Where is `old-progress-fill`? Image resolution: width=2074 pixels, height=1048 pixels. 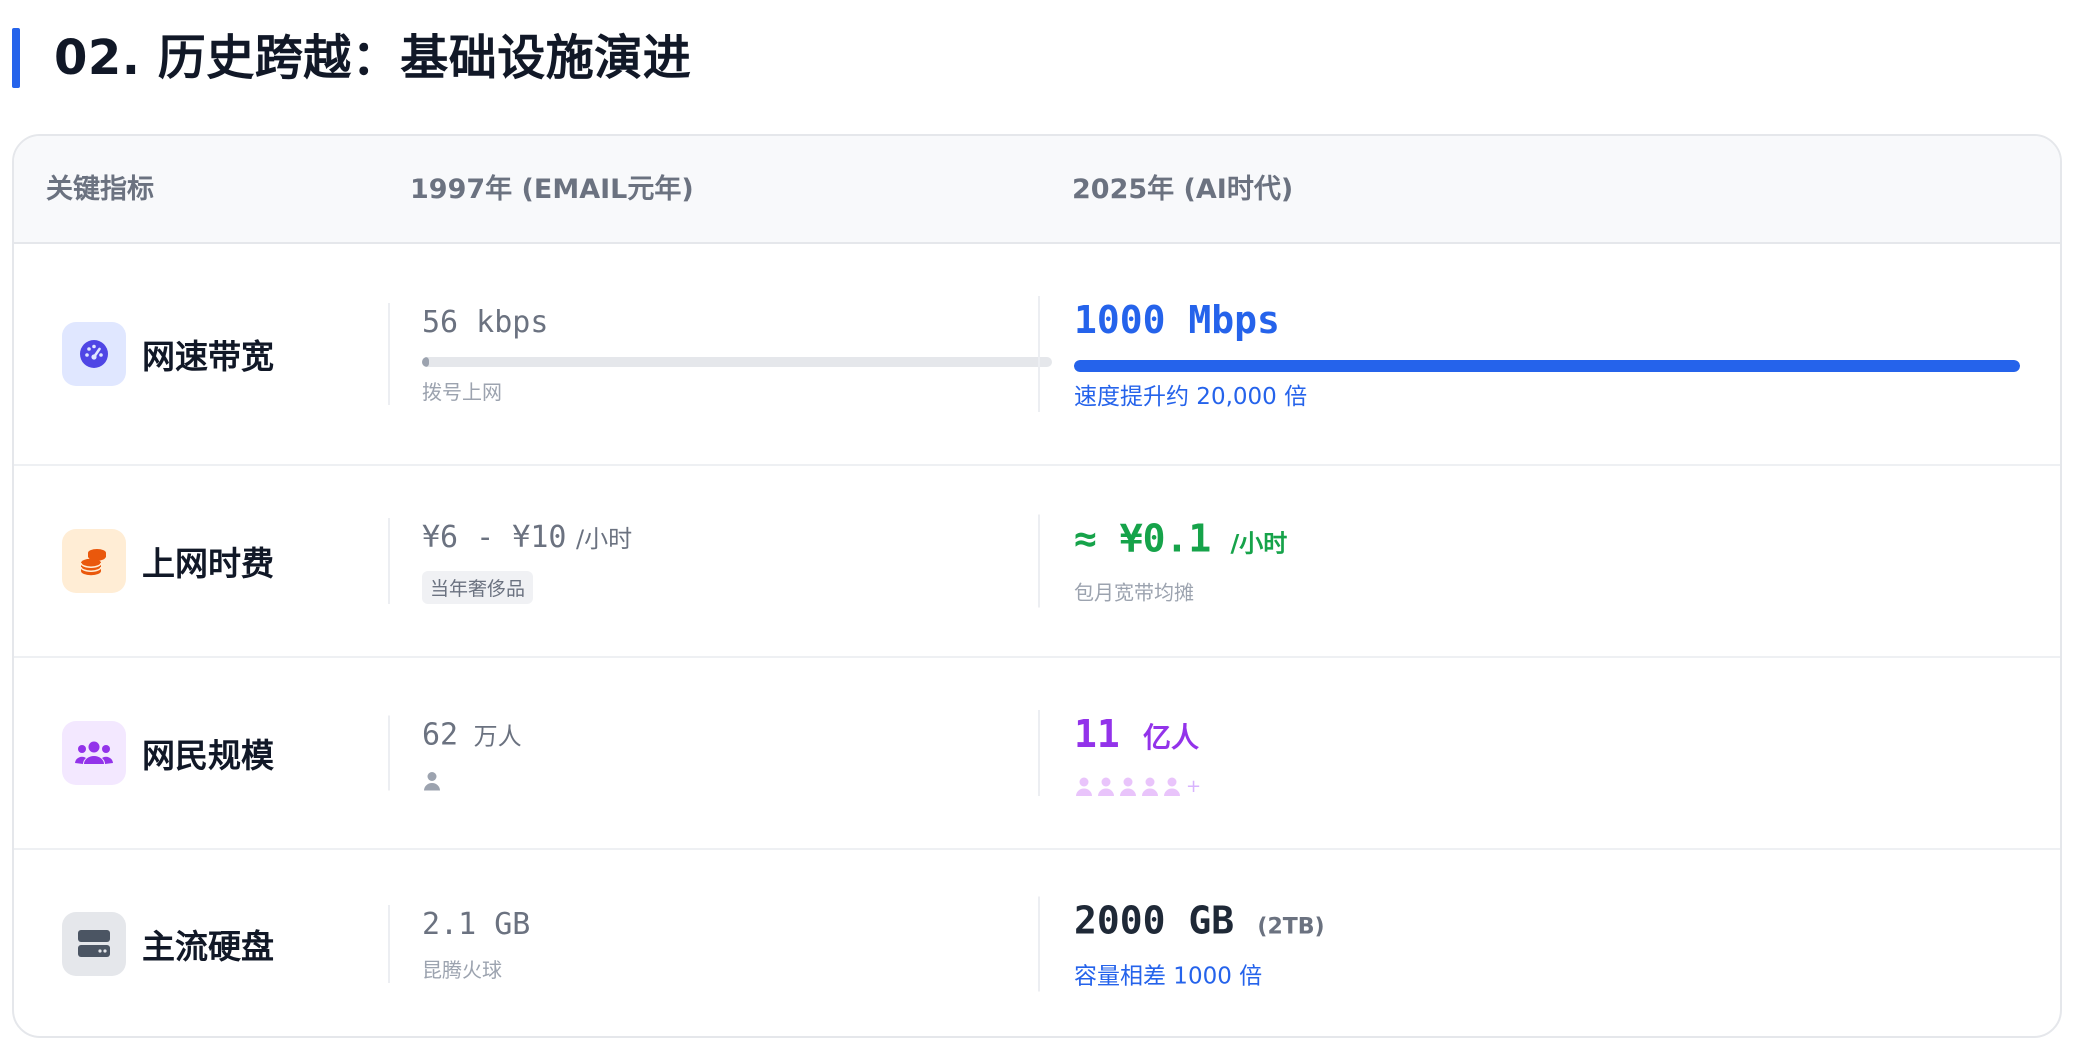 old-progress-fill is located at coordinates (425, 362).